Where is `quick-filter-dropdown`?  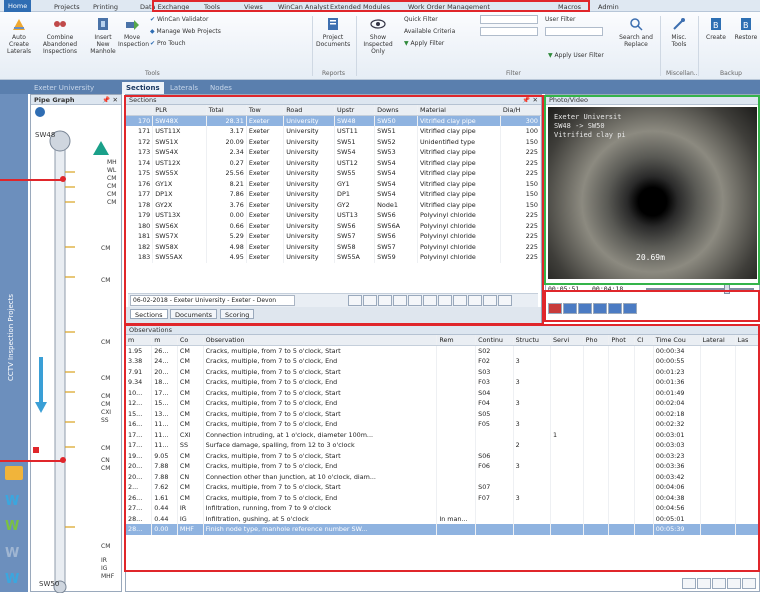 quick-filter-dropdown is located at coordinates (509, 19).